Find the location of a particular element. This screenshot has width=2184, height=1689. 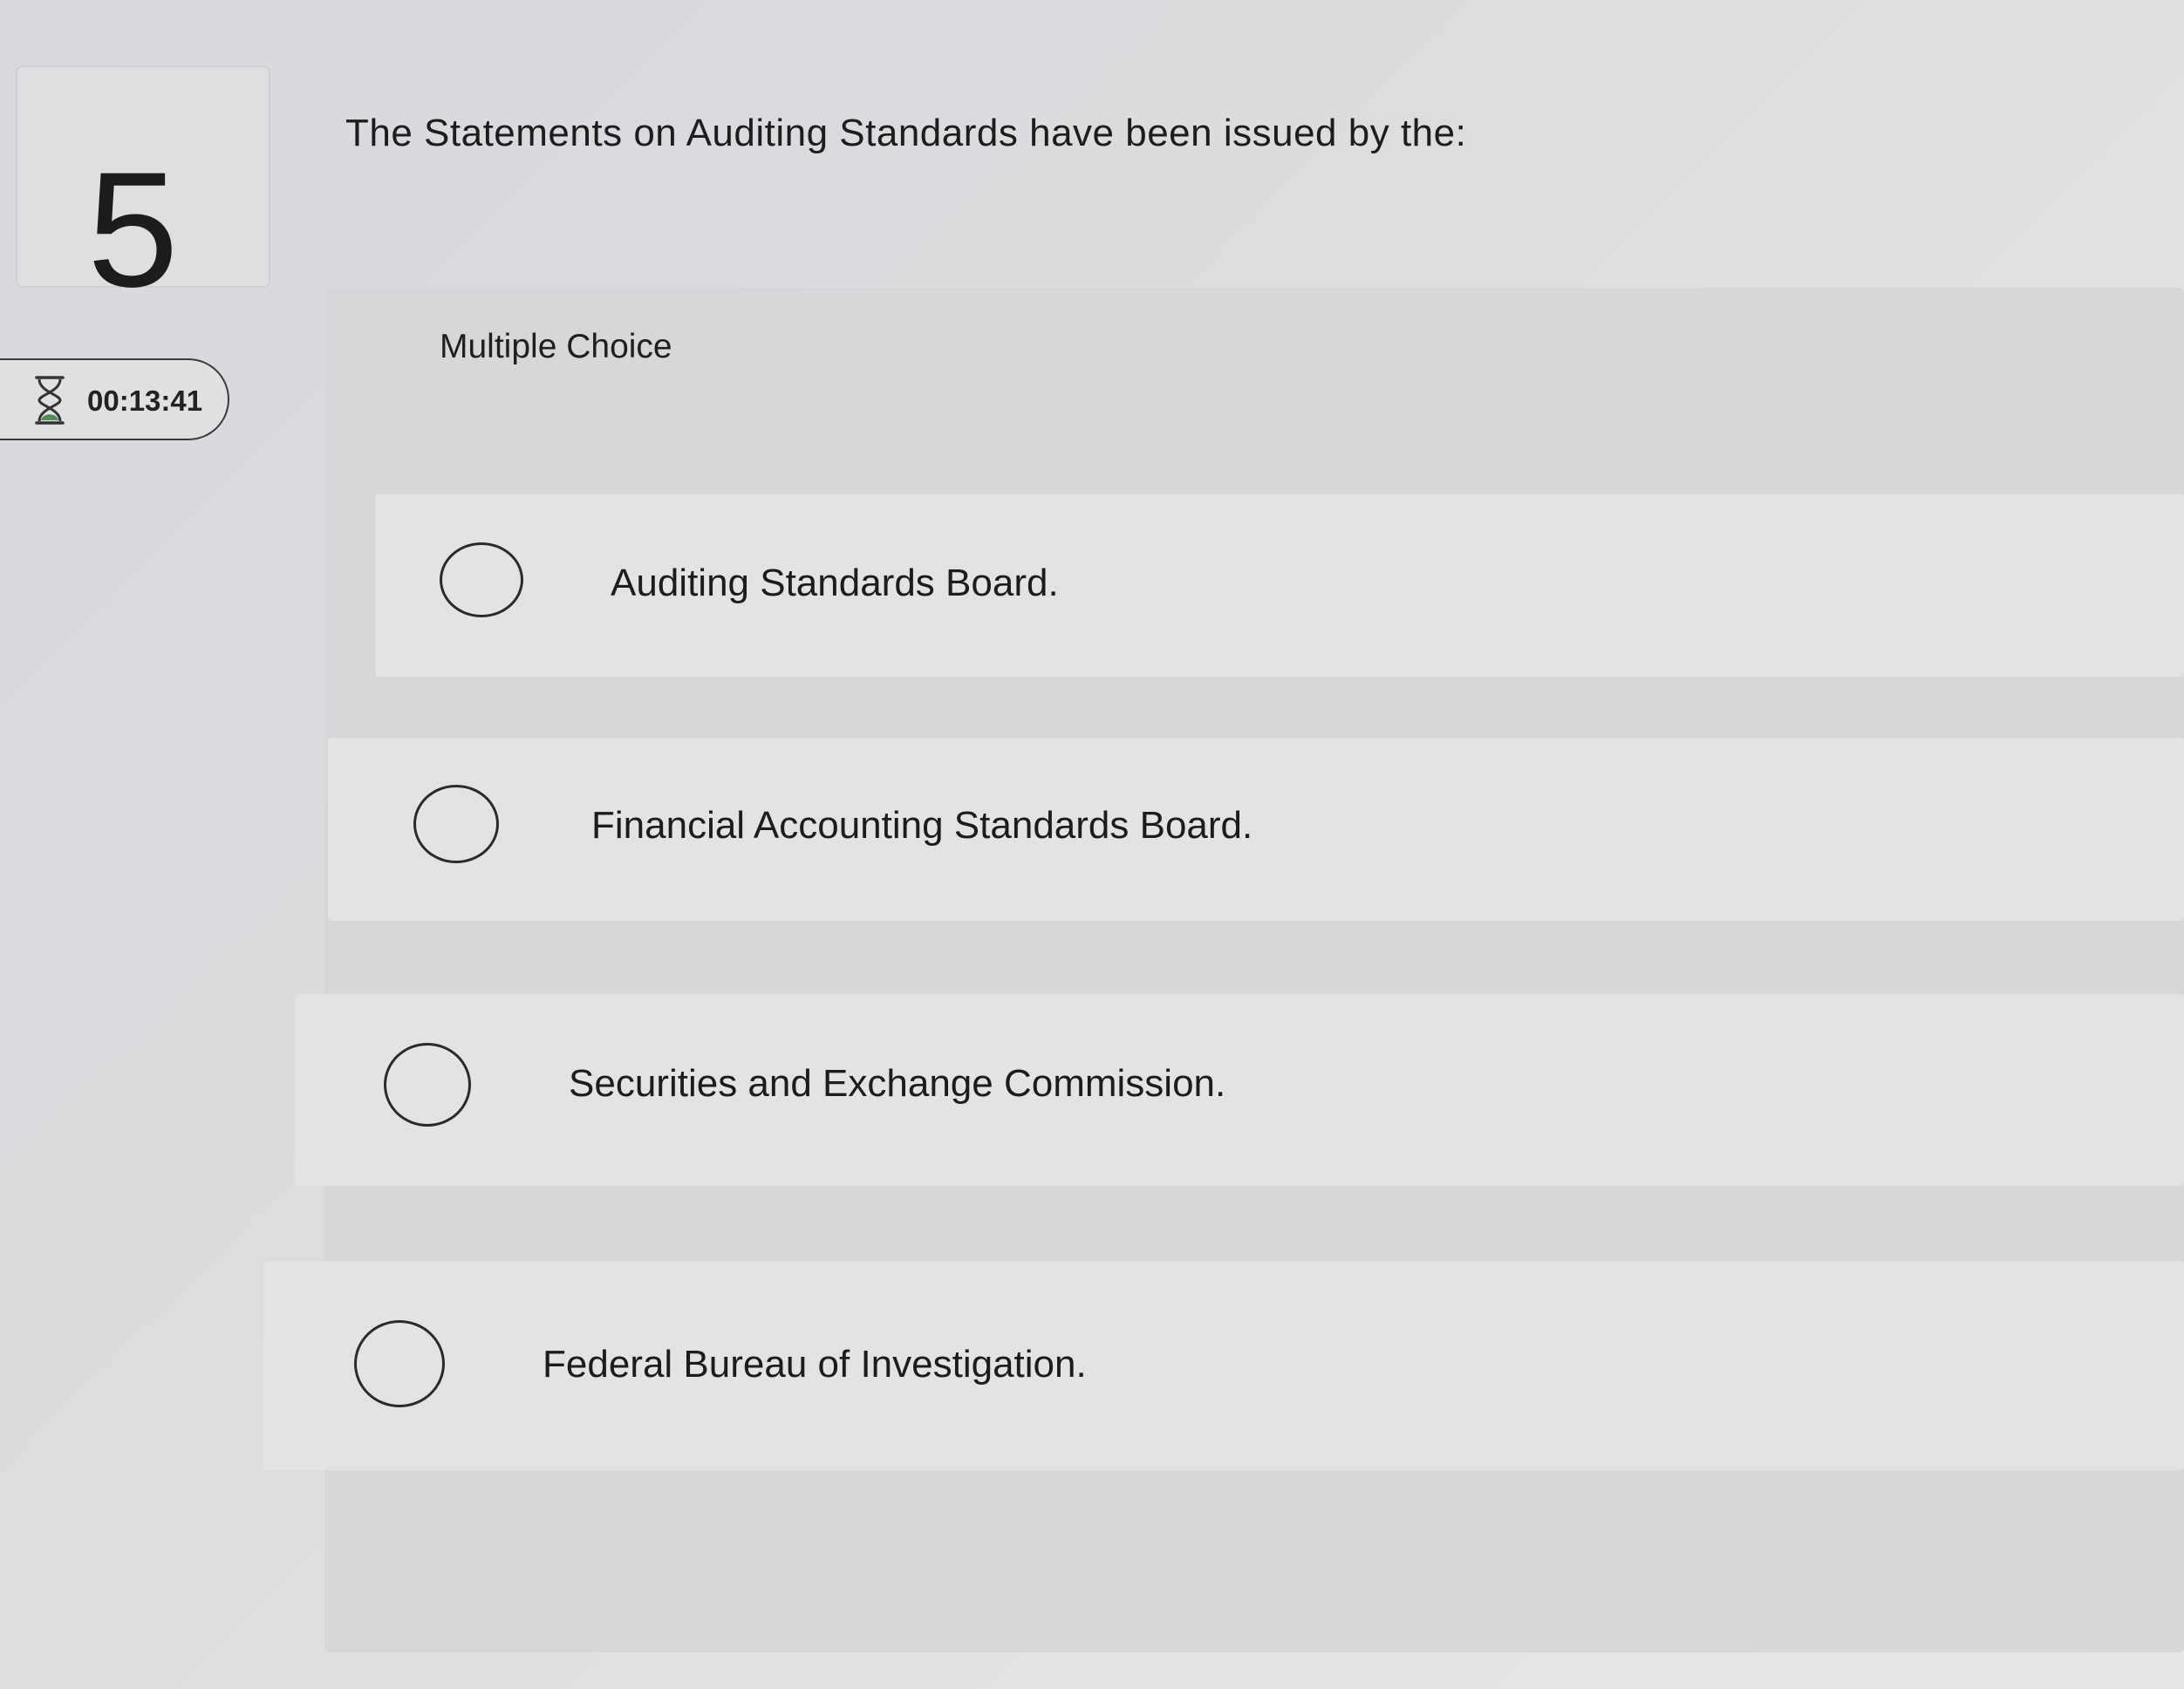

question-type-label: Multiple Choice is located at coordinates (556, 346).